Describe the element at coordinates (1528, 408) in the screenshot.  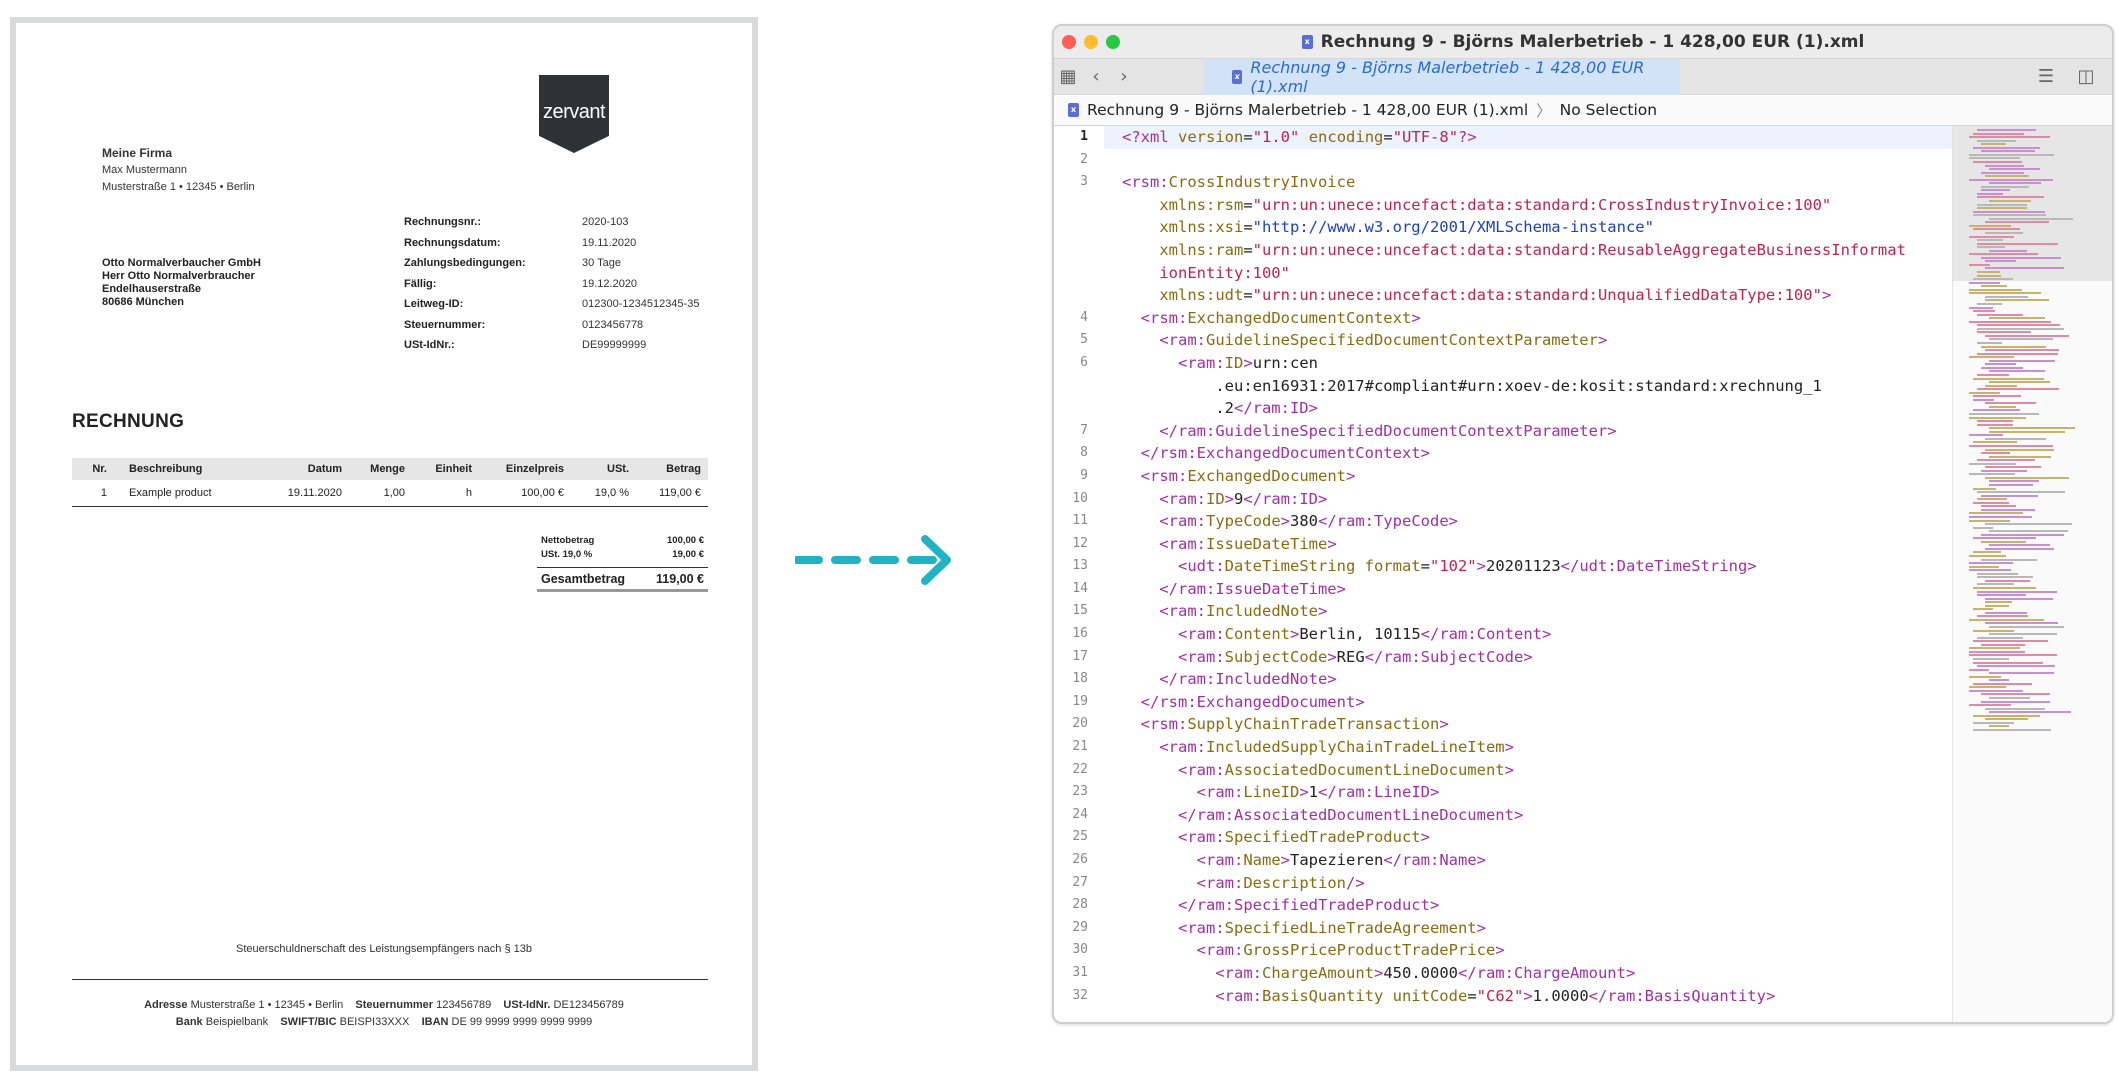
I see `code-line: .2</ram:ID>` at that location.